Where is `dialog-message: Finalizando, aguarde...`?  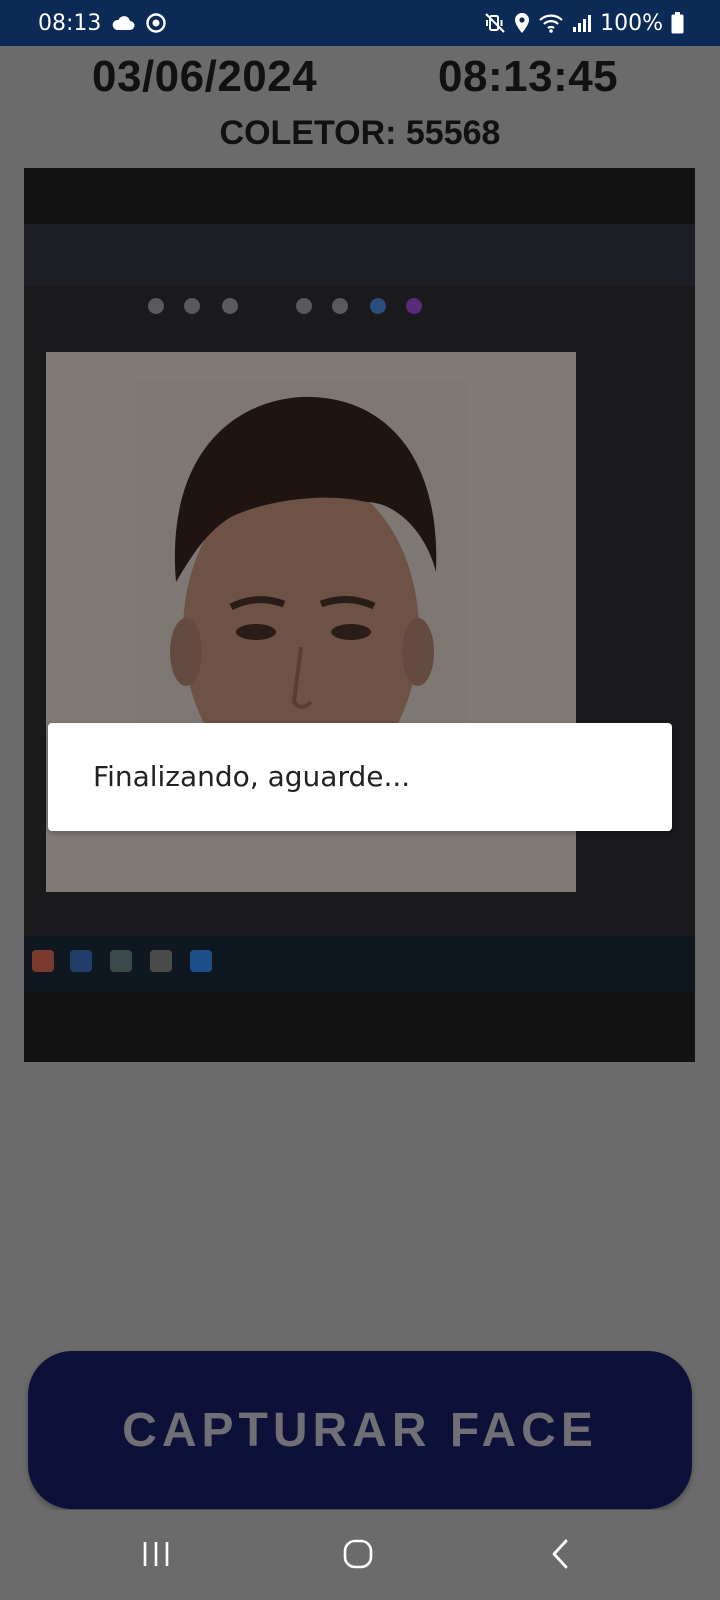 dialog-message: Finalizando, aguarde... is located at coordinates (252, 776).